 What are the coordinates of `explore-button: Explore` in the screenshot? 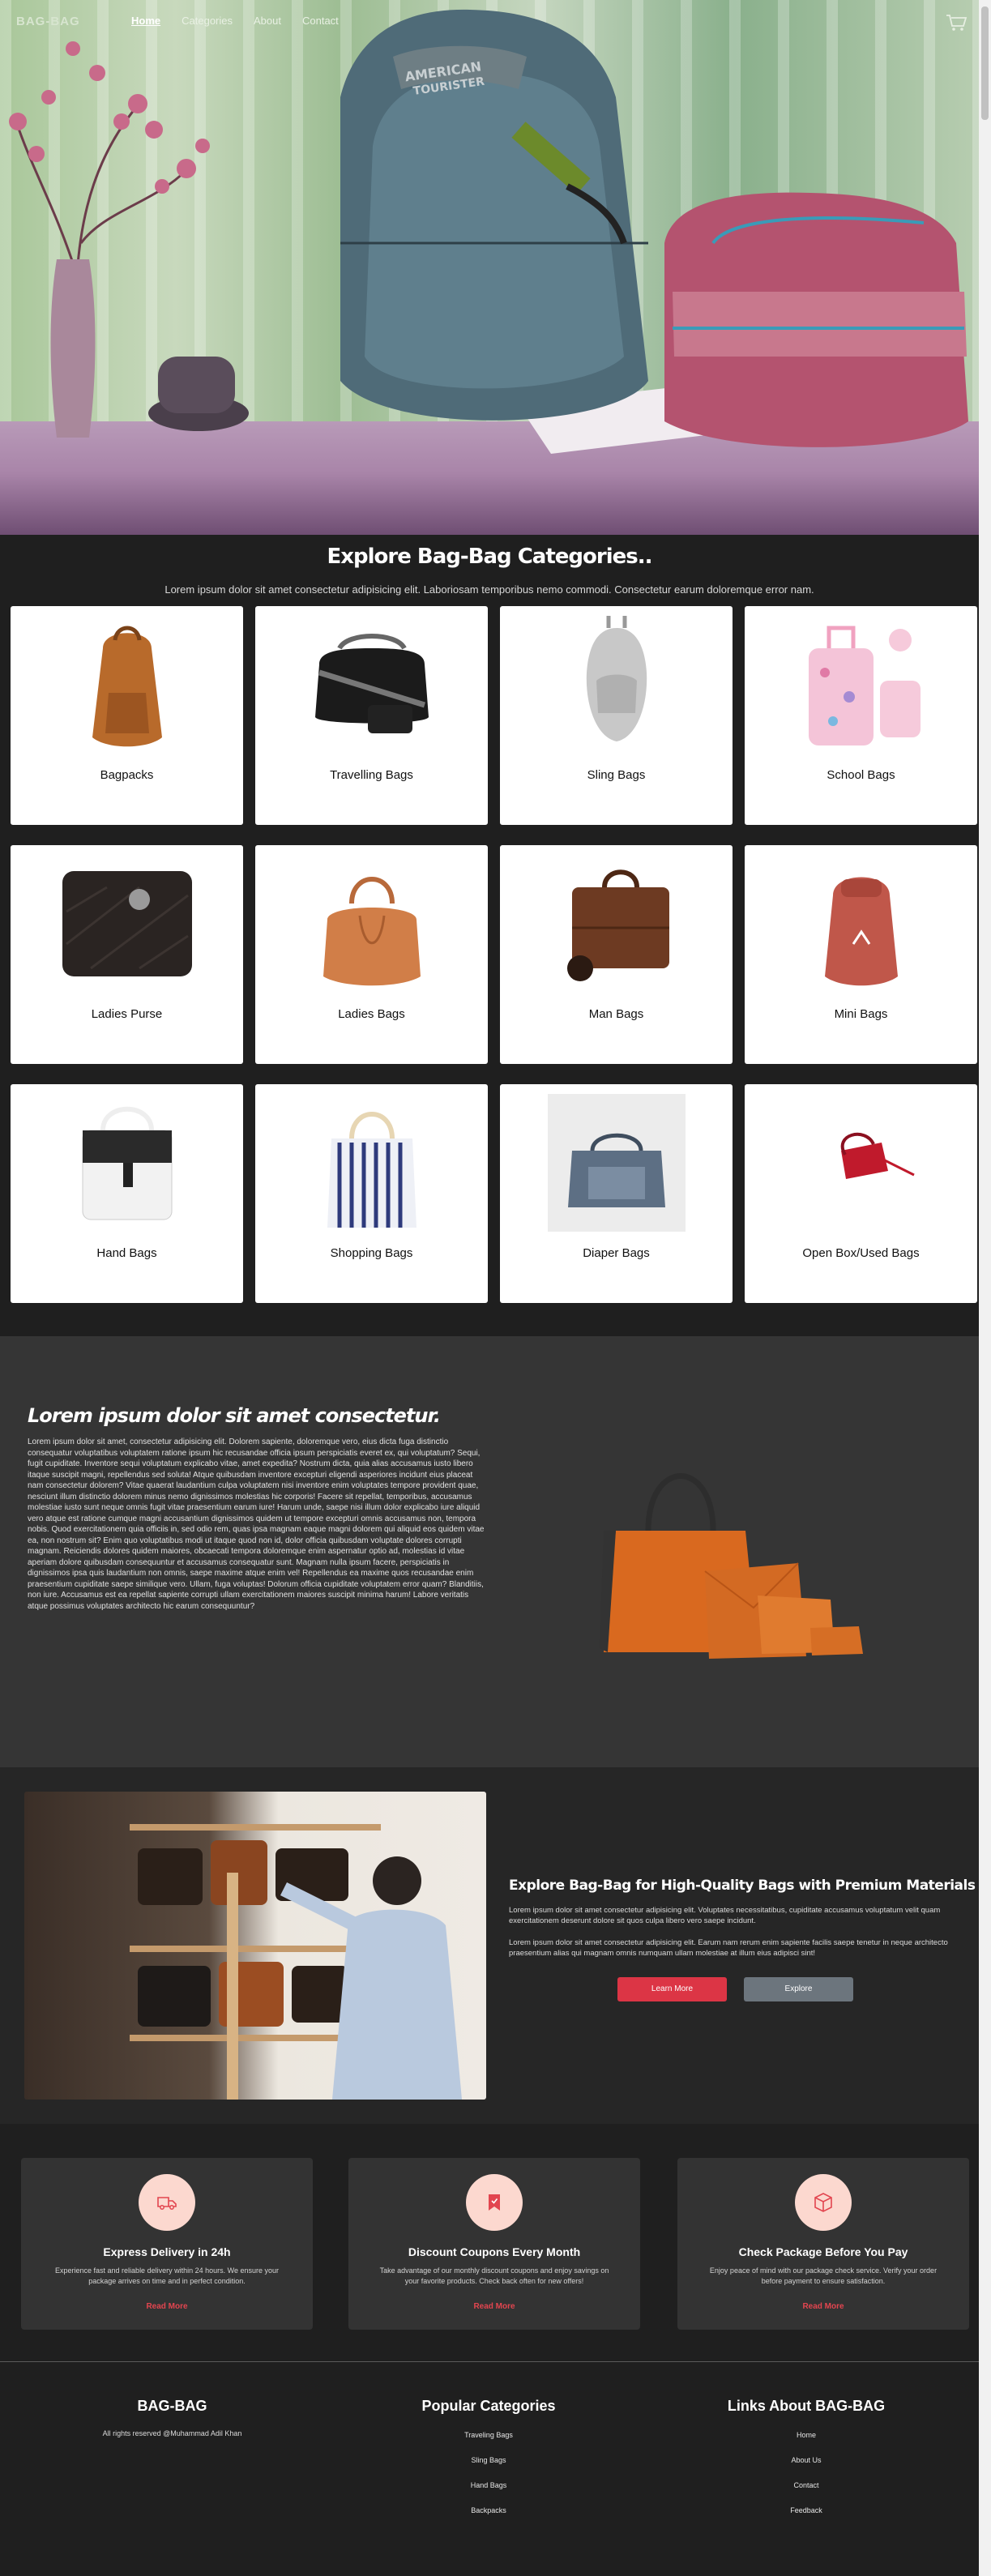 It's located at (798, 1989).